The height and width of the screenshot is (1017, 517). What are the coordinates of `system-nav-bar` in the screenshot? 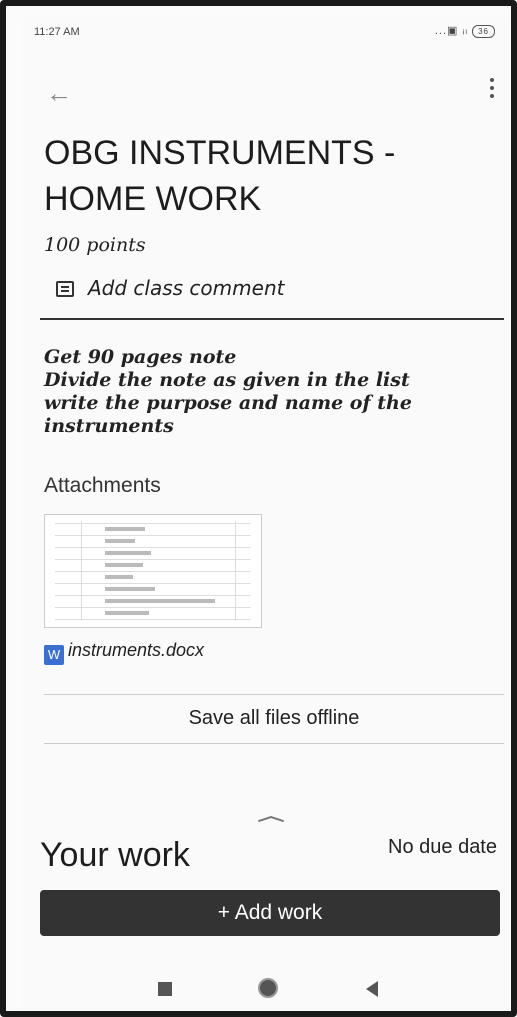 It's located at (264, 991).